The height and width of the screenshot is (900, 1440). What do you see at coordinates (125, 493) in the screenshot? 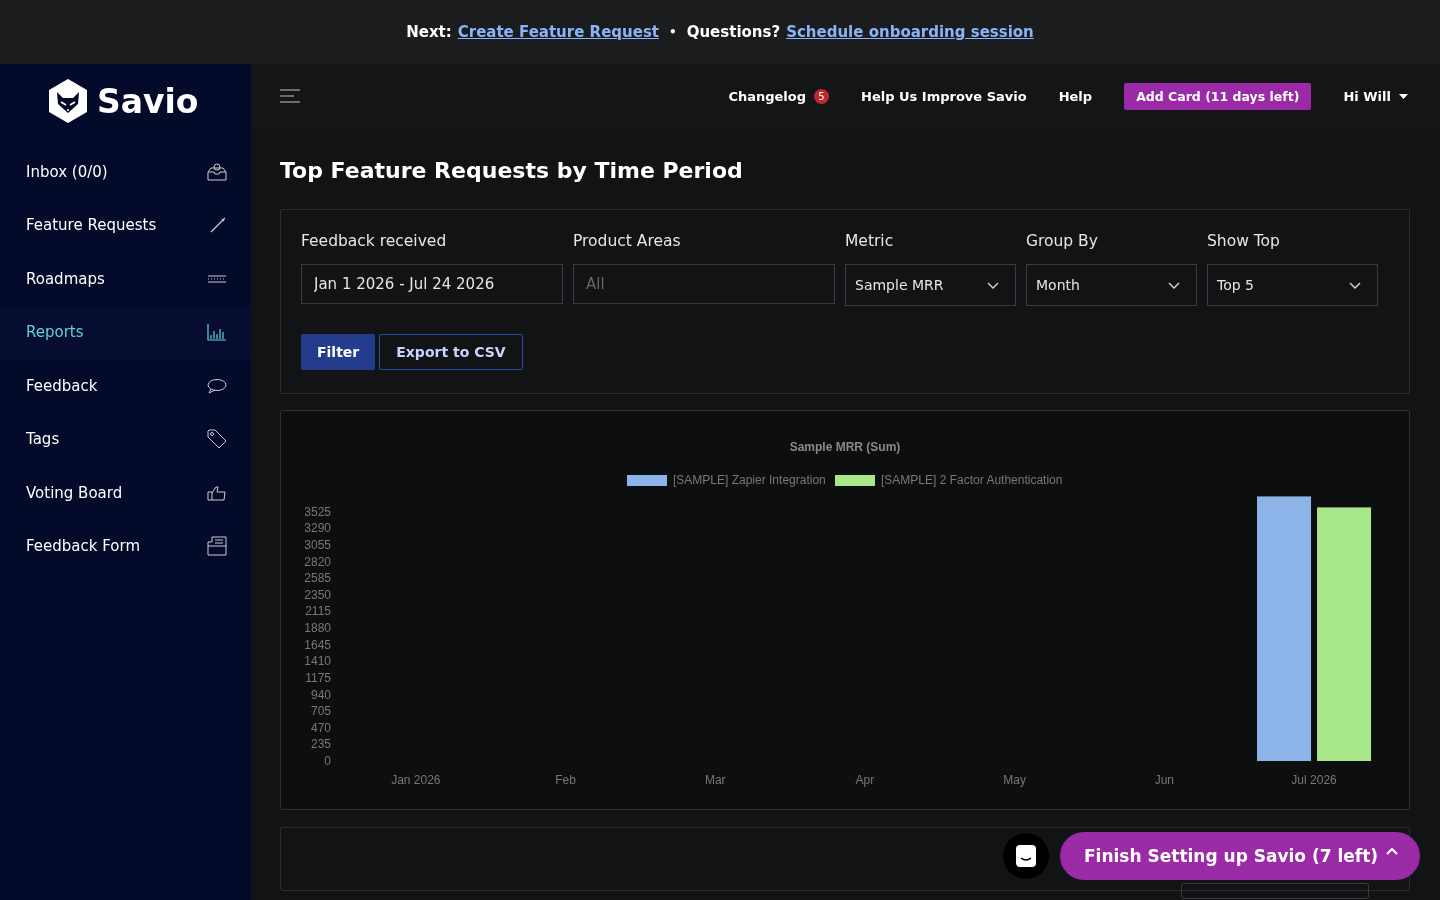
I see `sidebar-item: Voting Board` at bounding box center [125, 493].